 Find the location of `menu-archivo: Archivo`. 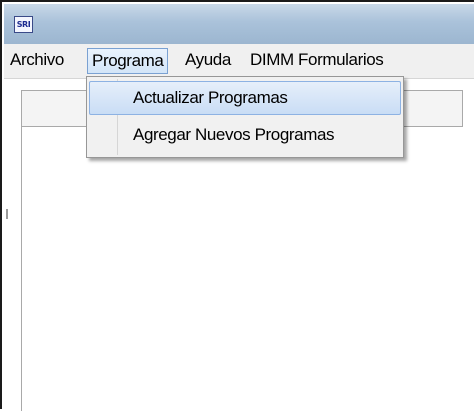

menu-archivo: Archivo is located at coordinates (37, 61).